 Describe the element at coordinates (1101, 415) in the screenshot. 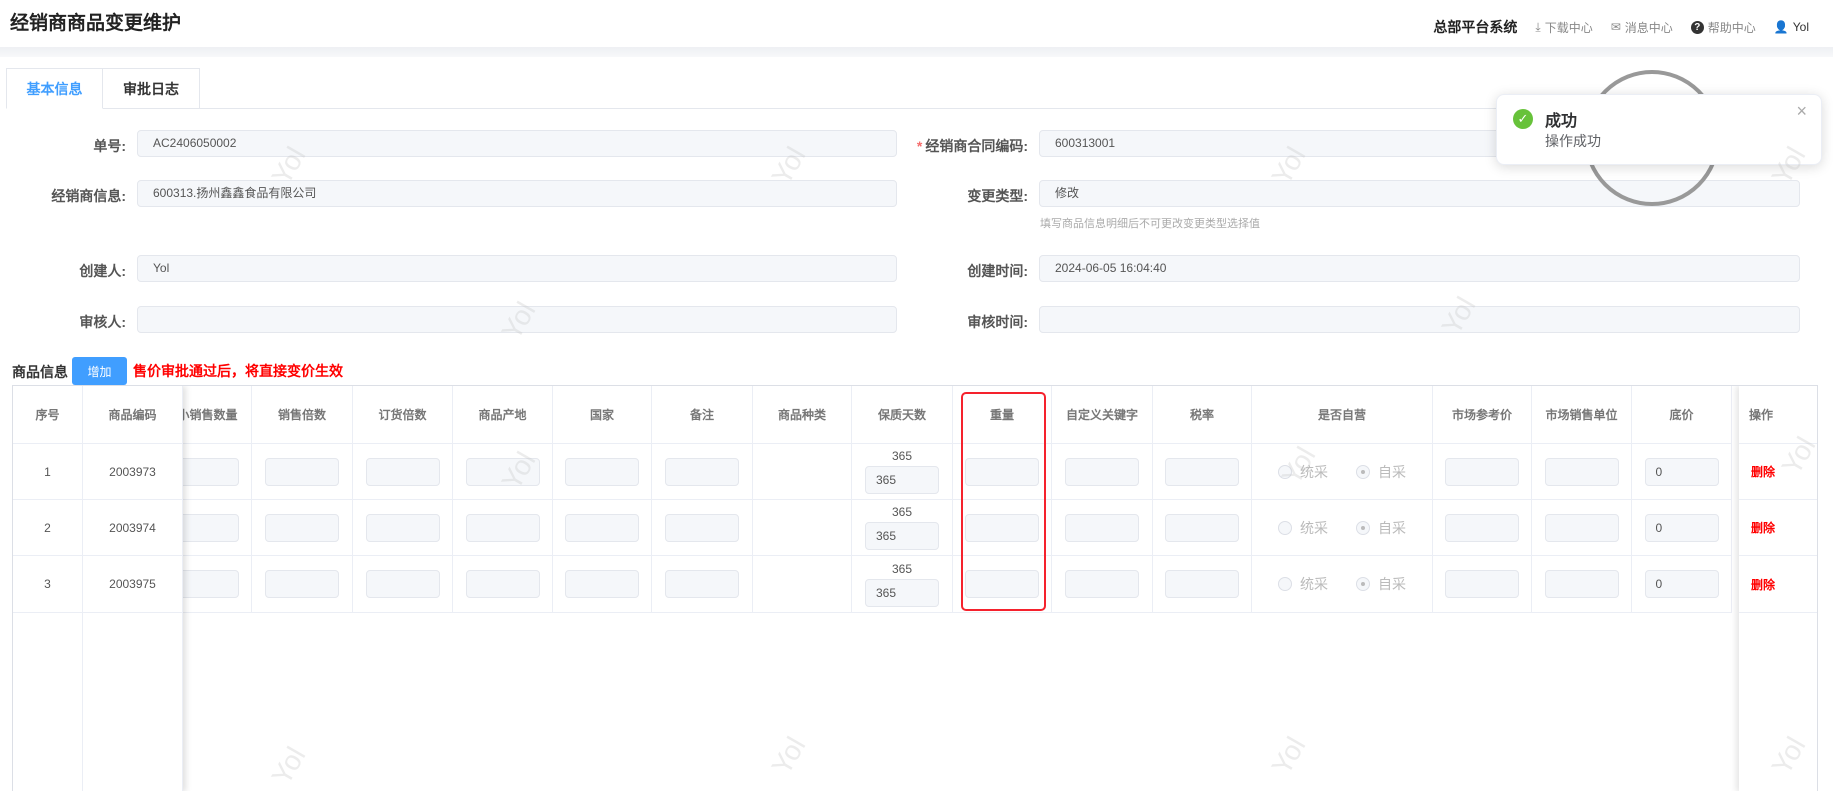

I see `column-header-label: 自定义关键字` at that location.